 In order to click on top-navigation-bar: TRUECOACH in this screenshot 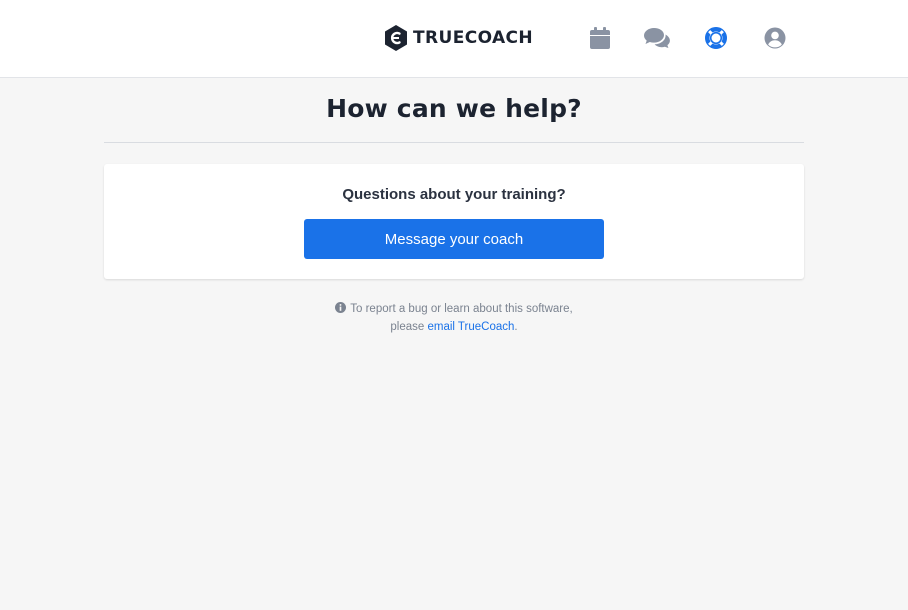, I will do `click(454, 39)`.